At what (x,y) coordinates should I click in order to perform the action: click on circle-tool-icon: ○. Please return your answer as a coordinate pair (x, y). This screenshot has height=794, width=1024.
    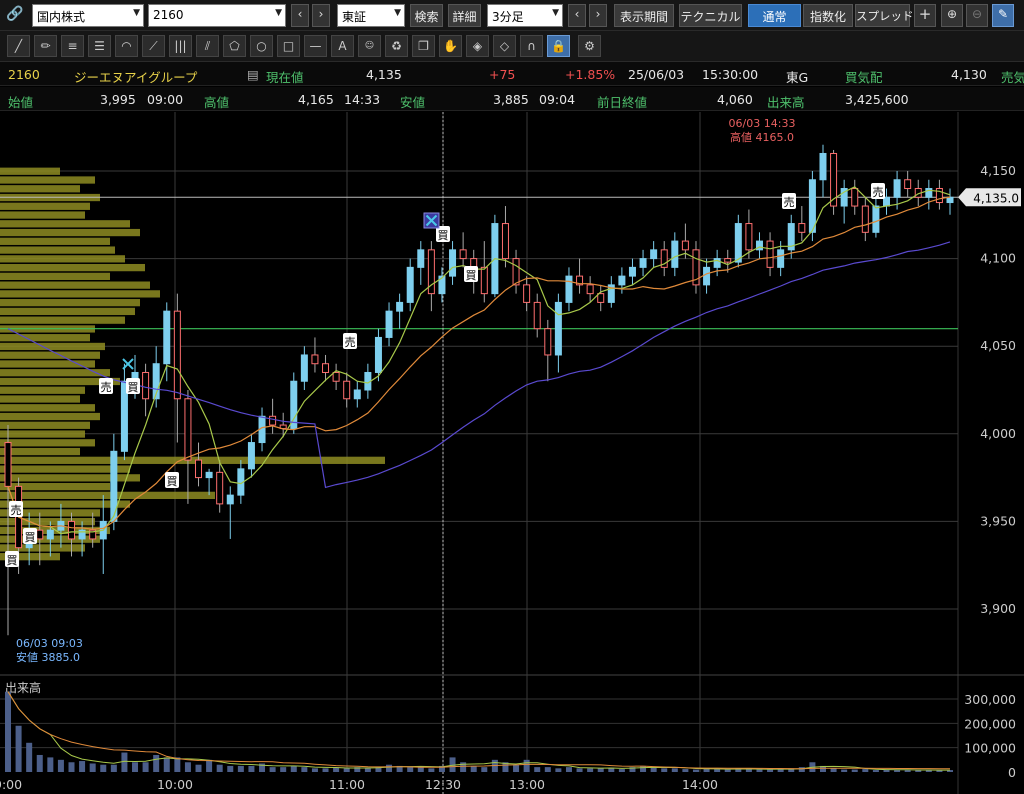
    Looking at the image, I should click on (261, 46).